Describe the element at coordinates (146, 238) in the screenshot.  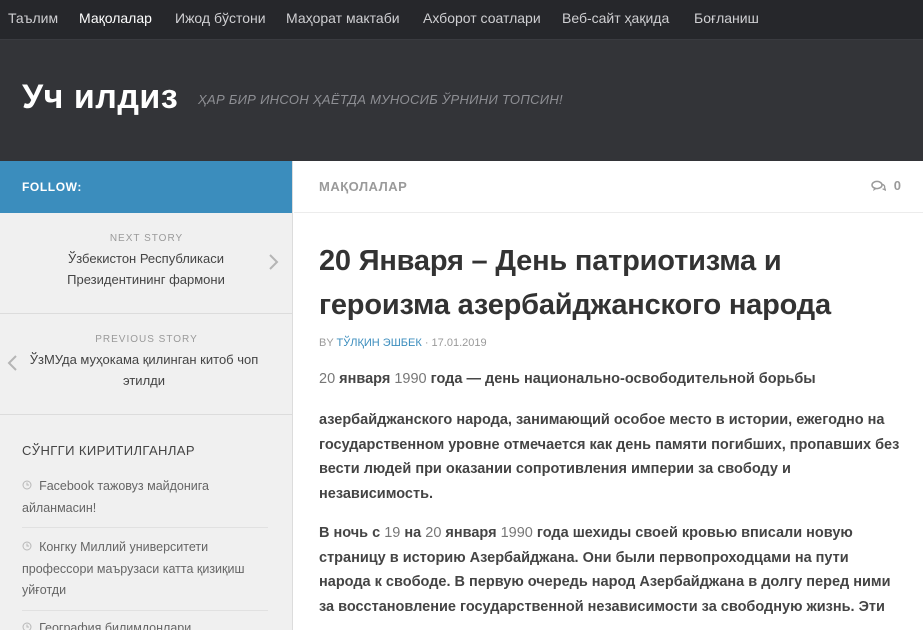
I see `next-story-kicker: NEXT STORY` at that location.